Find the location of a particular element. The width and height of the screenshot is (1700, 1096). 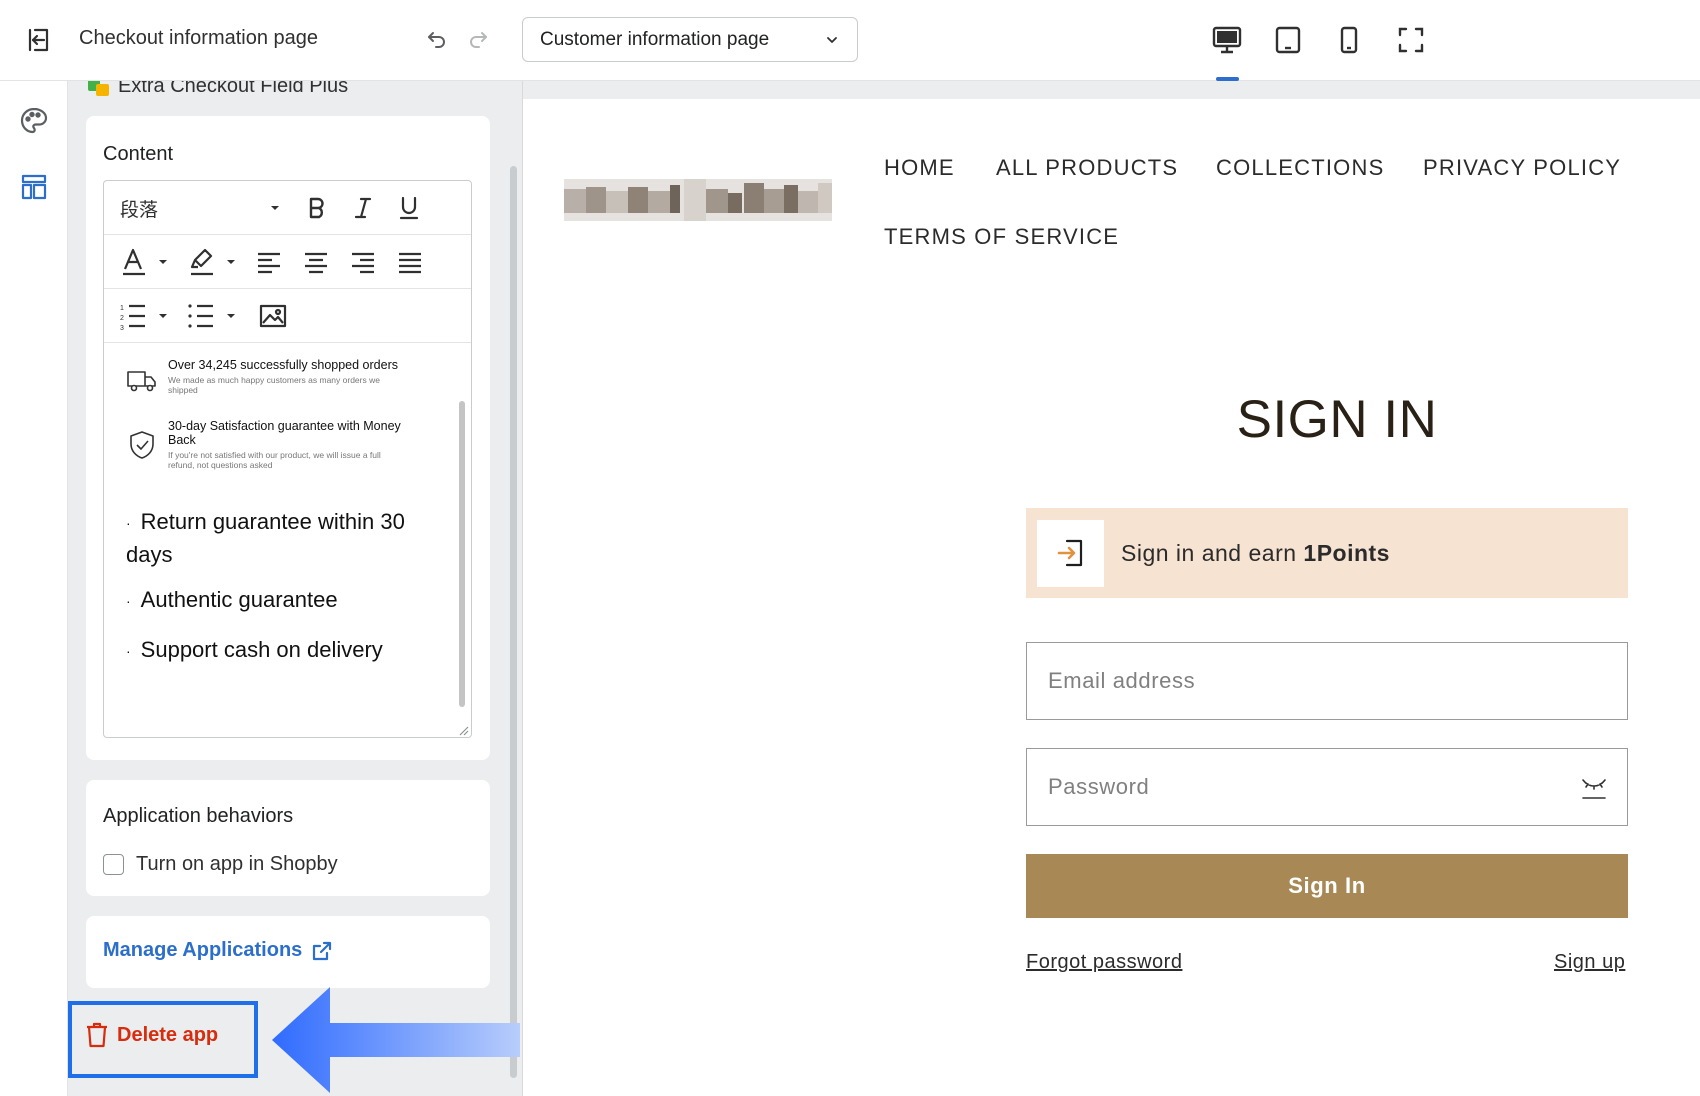

toggle-password-visibility is located at coordinates (1594, 788).